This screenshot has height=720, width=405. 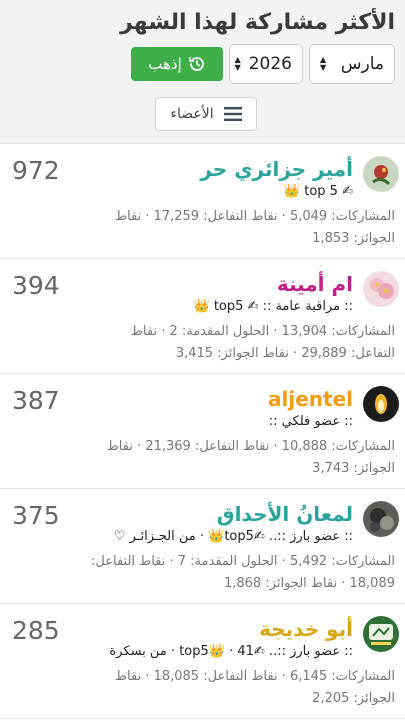 I want to click on member-rank: ✍ top 5 👑, so click(x=318, y=191).